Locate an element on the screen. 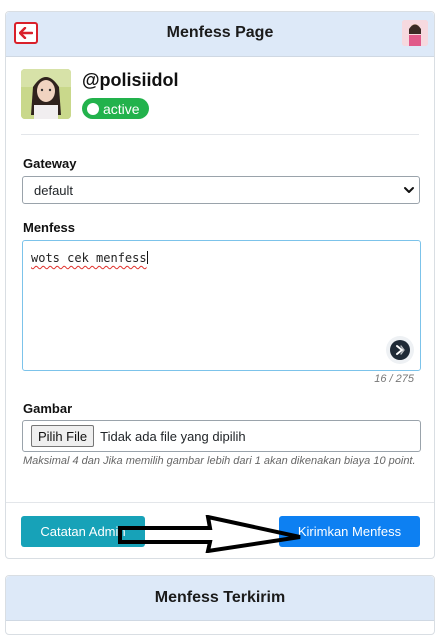 The image size is (441, 635). page-title: Menfess Page is located at coordinates (220, 32).